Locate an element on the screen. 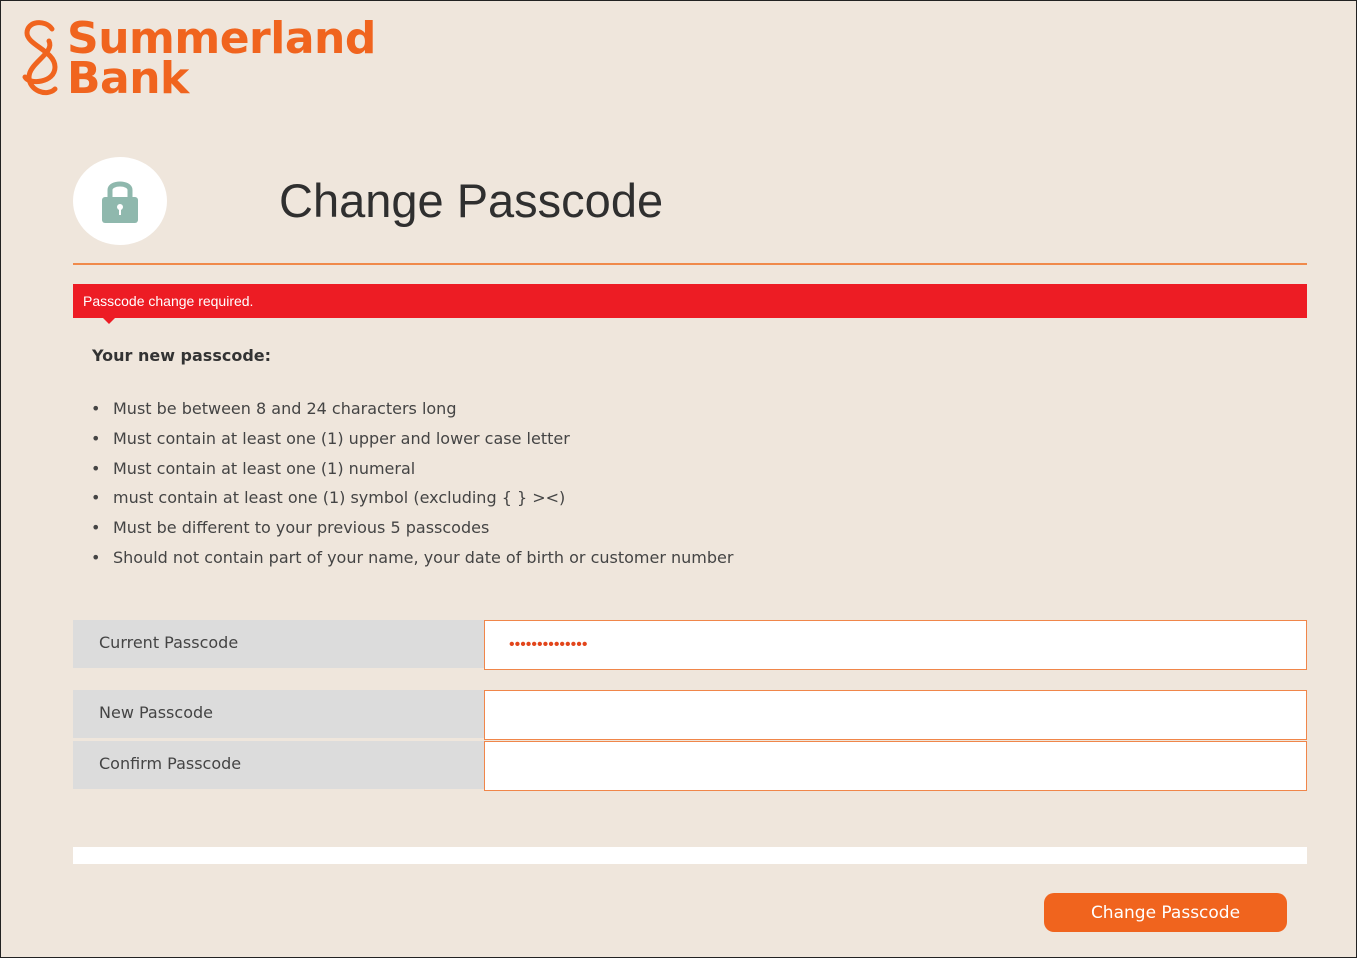 The height and width of the screenshot is (958, 1357). padlock-icon is located at coordinates (120, 202).